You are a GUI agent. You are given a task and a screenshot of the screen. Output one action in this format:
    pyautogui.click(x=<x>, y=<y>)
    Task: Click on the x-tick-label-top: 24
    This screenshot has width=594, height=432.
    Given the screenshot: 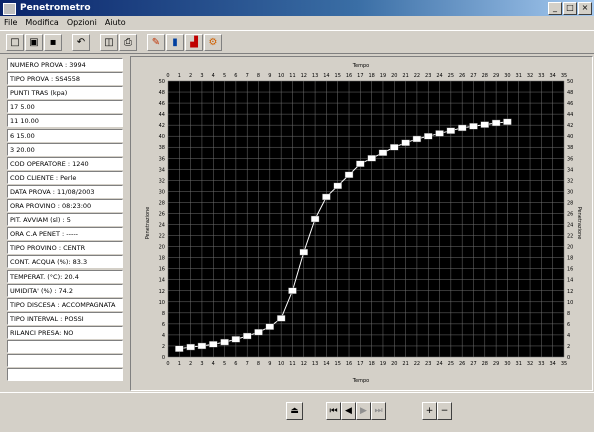 What is the action you would take?
    pyautogui.click(x=439, y=76)
    